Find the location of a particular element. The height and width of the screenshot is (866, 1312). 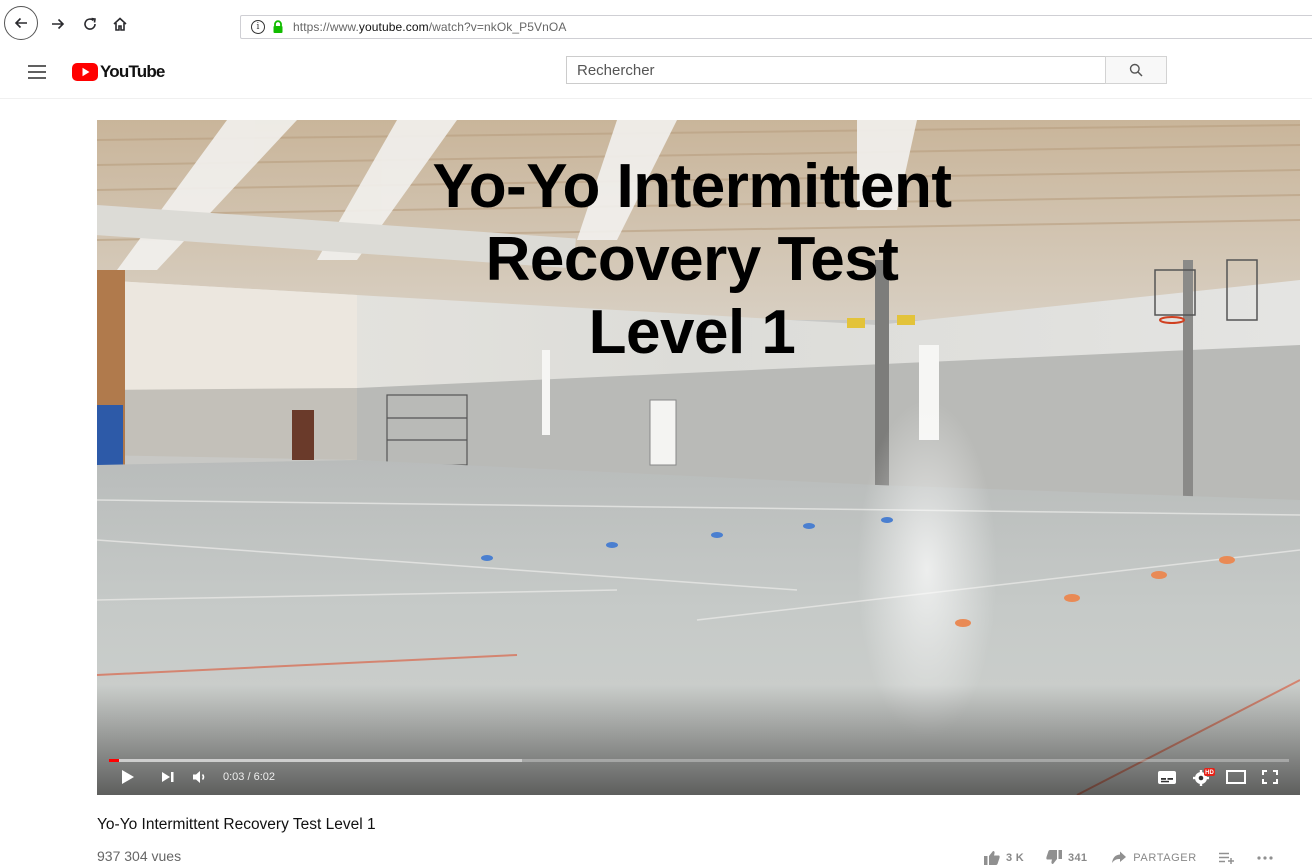

thumbs-up-icon is located at coordinates (992, 858).